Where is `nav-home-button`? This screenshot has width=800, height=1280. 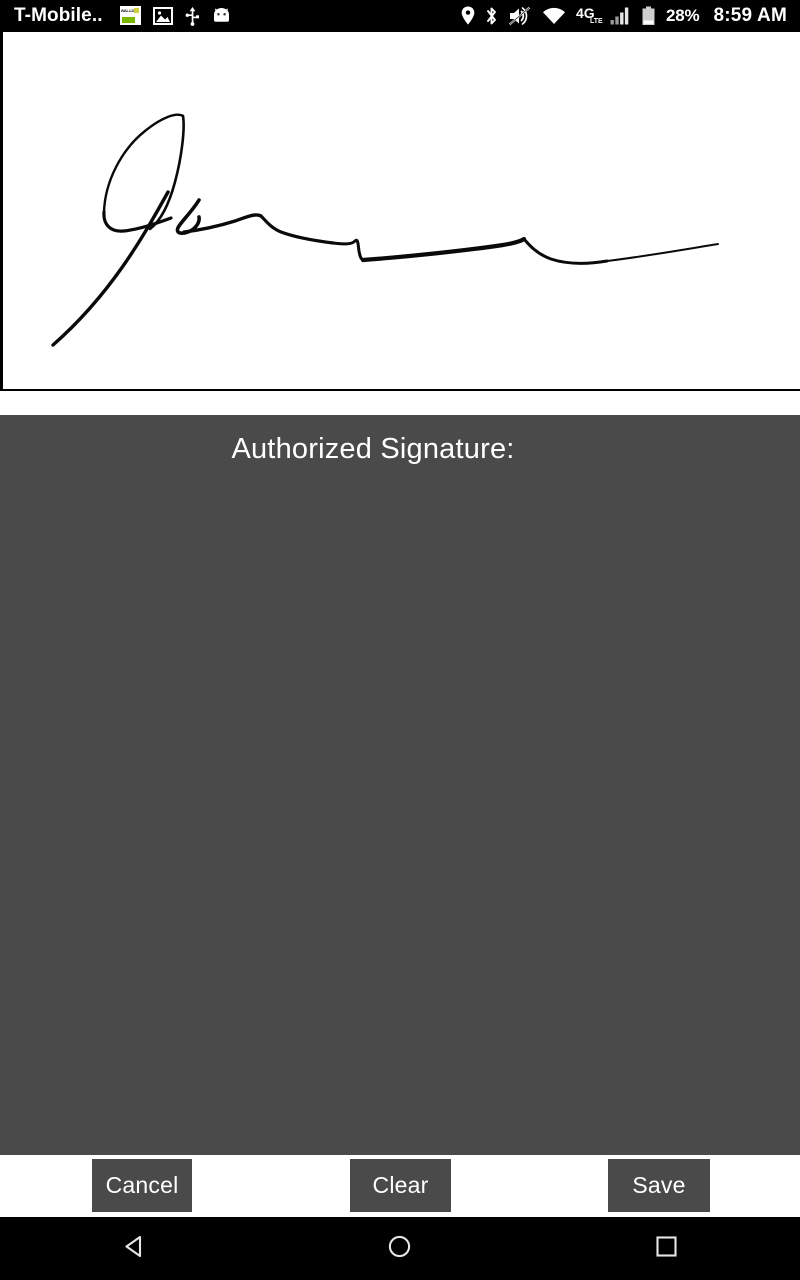
nav-home-button is located at coordinates (400, 1248).